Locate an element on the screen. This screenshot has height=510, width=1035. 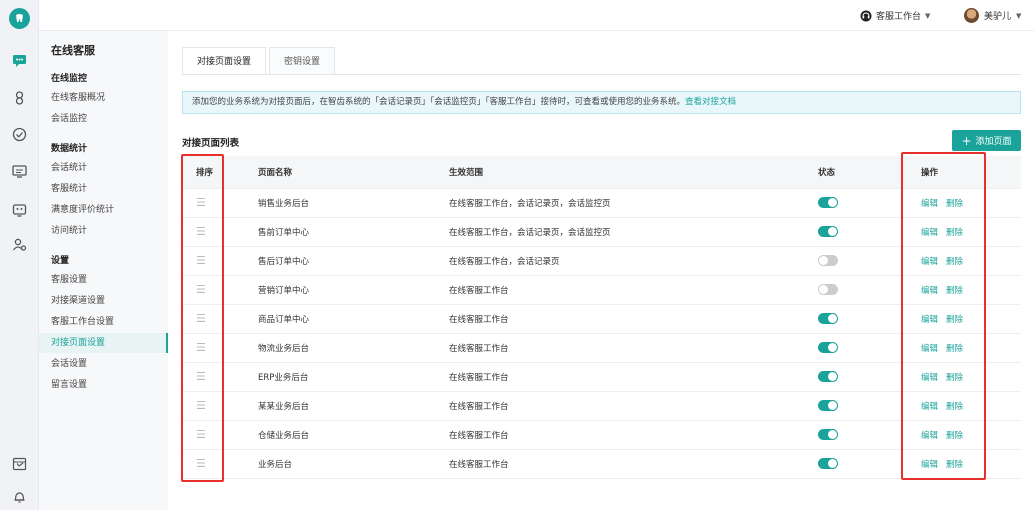
tab-key-settings: 密钥设置 is located at coordinates (302, 61).